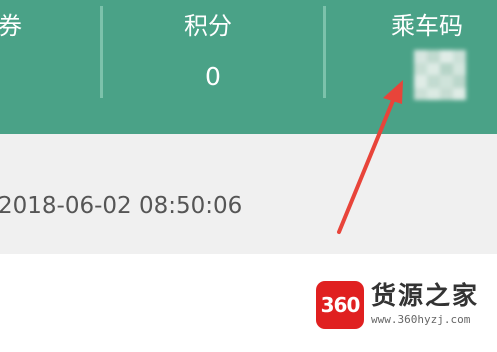 The width and height of the screenshot is (497, 352). I want to click on watermark-title: 货源之家, so click(425, 295).